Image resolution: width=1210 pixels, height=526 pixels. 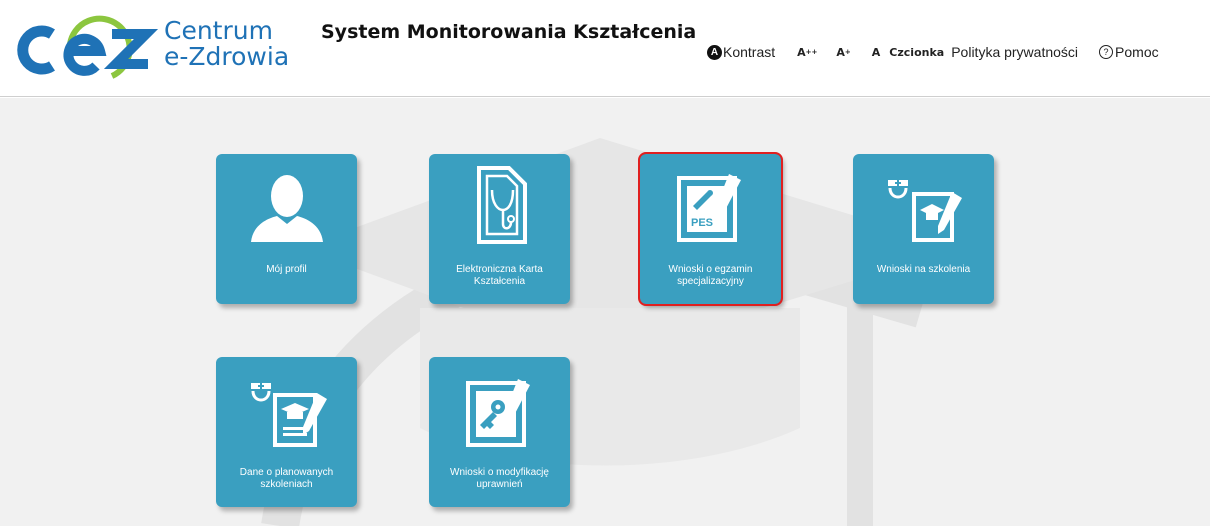 What do you see at coordinates (501, 205) in the screenshot?
I see `education-card-icon` at bounding box center [501, 205].